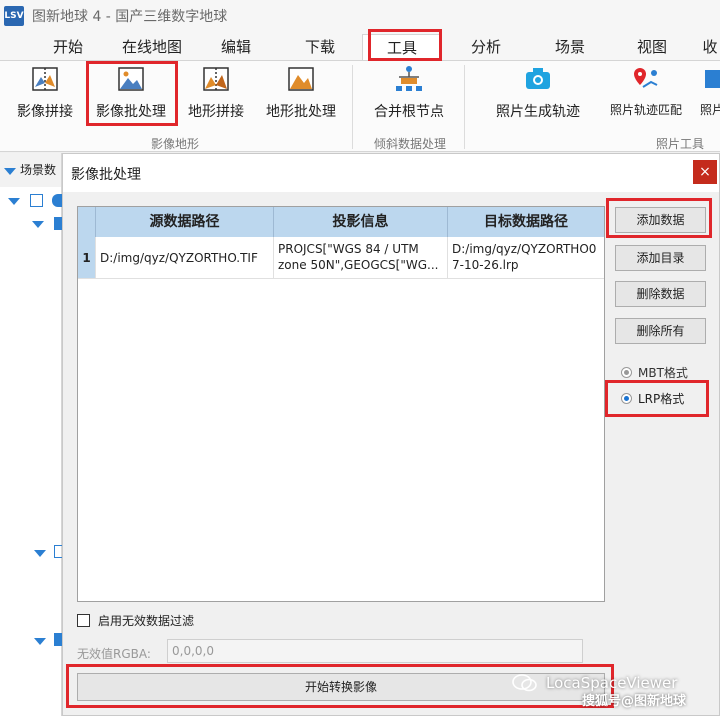 The width and height of the screenshot is (720, 716). I want to click on ribbon-label: 合并根节点, so click(409, 112).